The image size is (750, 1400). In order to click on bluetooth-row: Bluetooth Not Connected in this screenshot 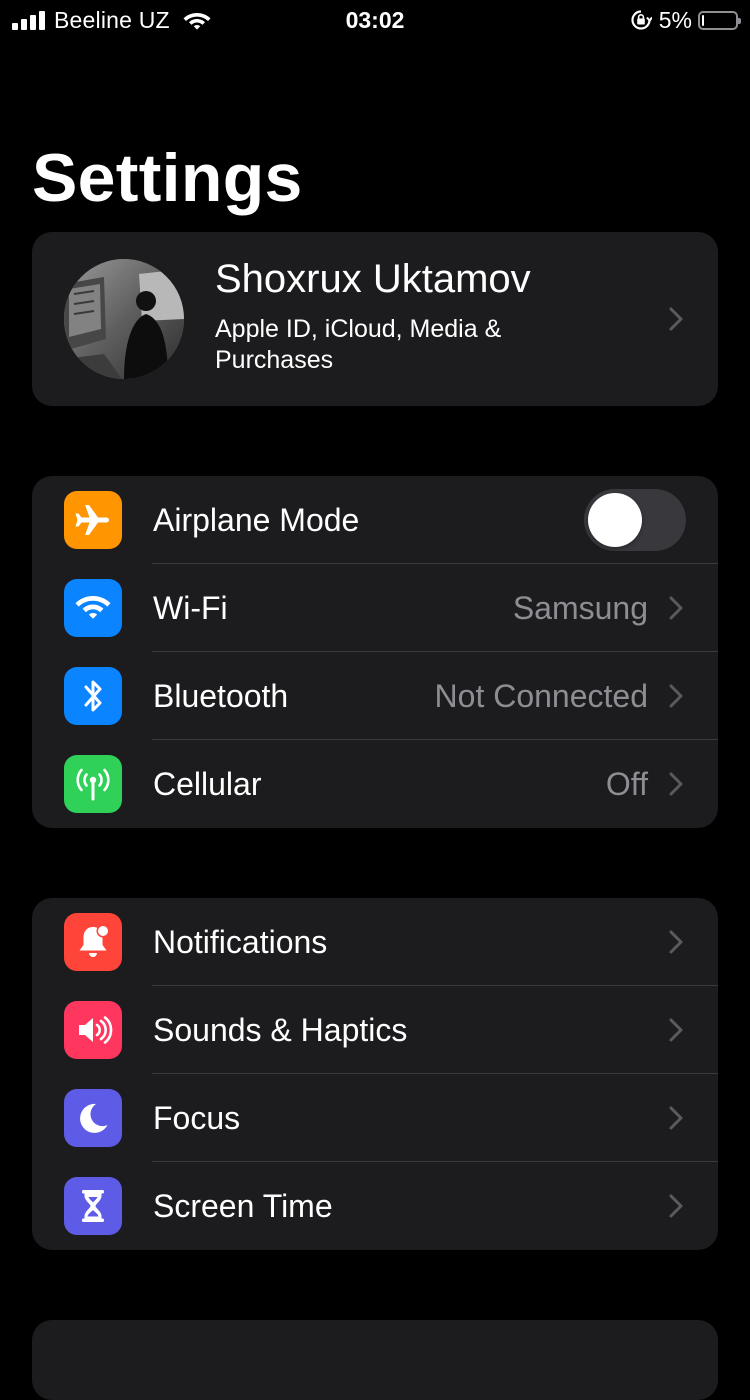, I will do `click(375, 696)`.